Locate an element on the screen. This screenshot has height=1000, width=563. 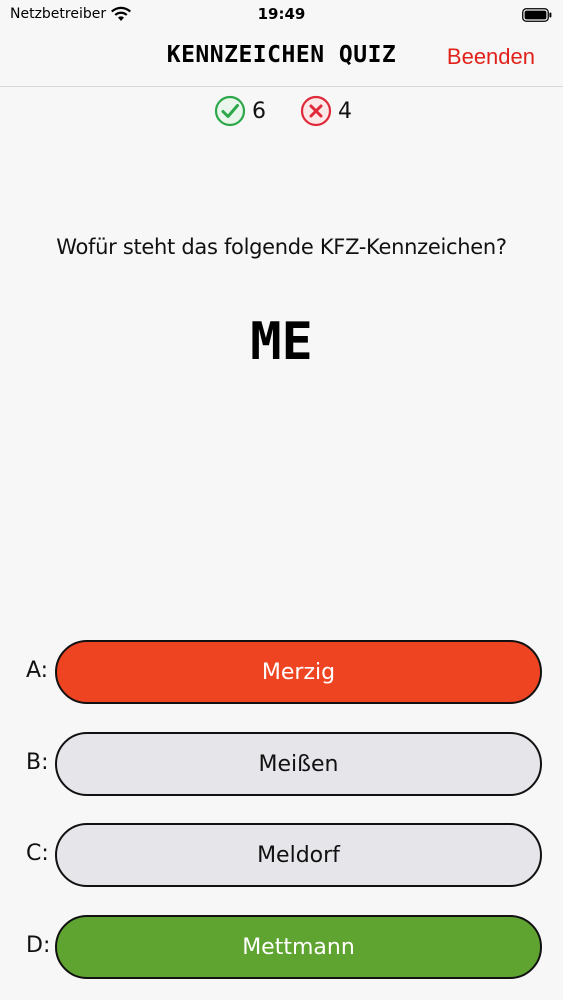
answer-row-a: A: Merzig is located at coordinates (281, 673).